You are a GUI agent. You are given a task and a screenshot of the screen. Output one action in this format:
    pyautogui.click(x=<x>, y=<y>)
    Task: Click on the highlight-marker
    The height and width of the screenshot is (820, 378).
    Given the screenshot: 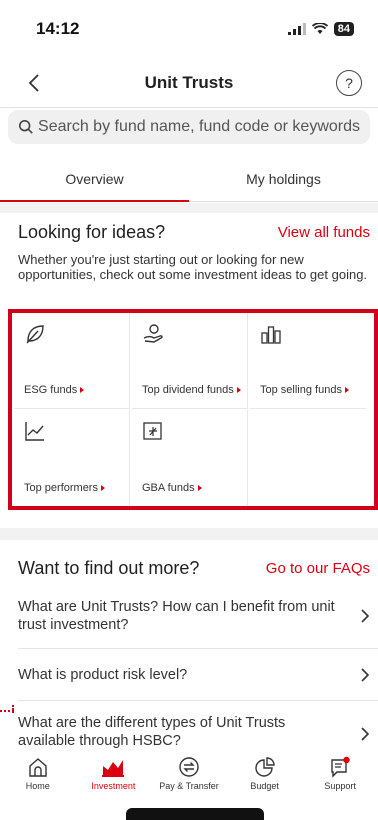 What is the action you would take?
    pyautogui.click(x=13, y=709)
    